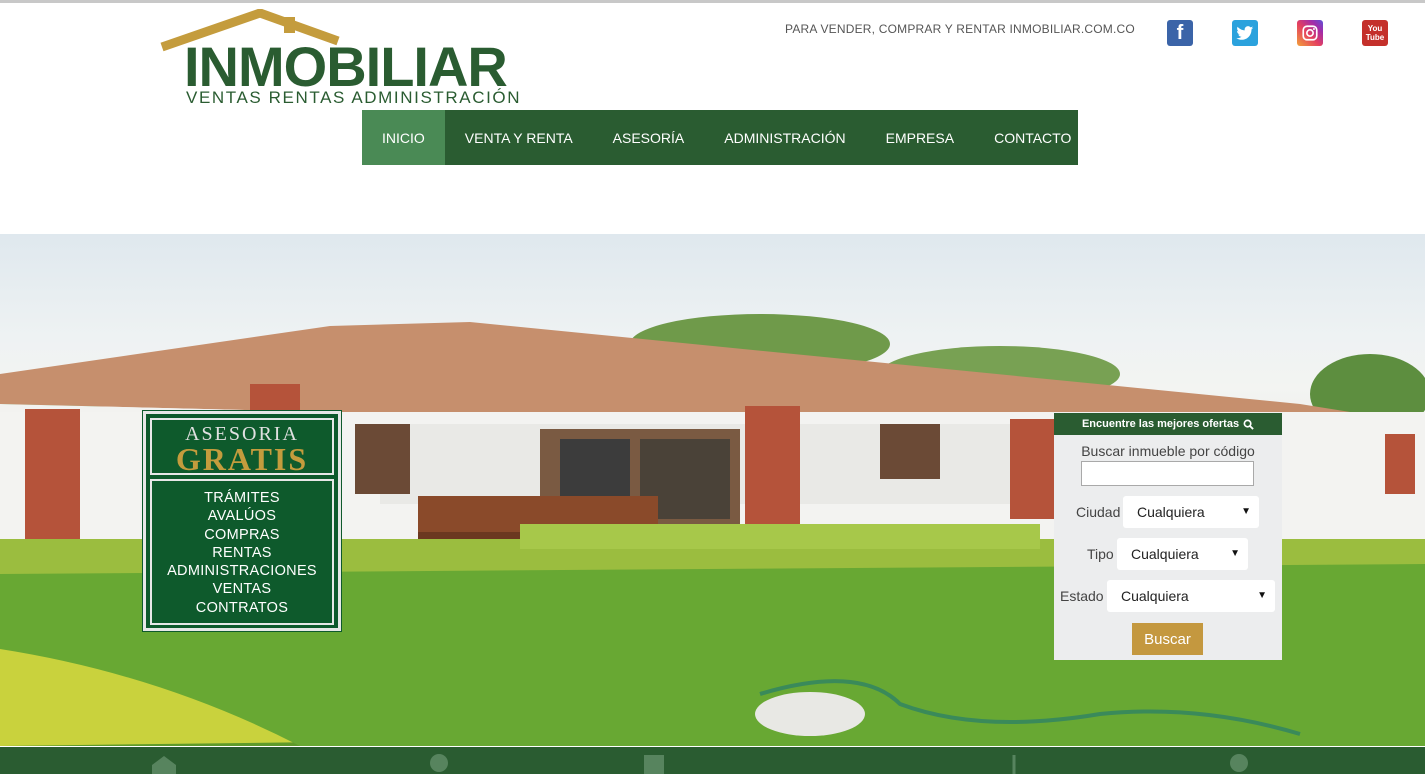 The image size is (1425, 774). I want to click on state-select-value: Cualquiera, so click(1155, 596).